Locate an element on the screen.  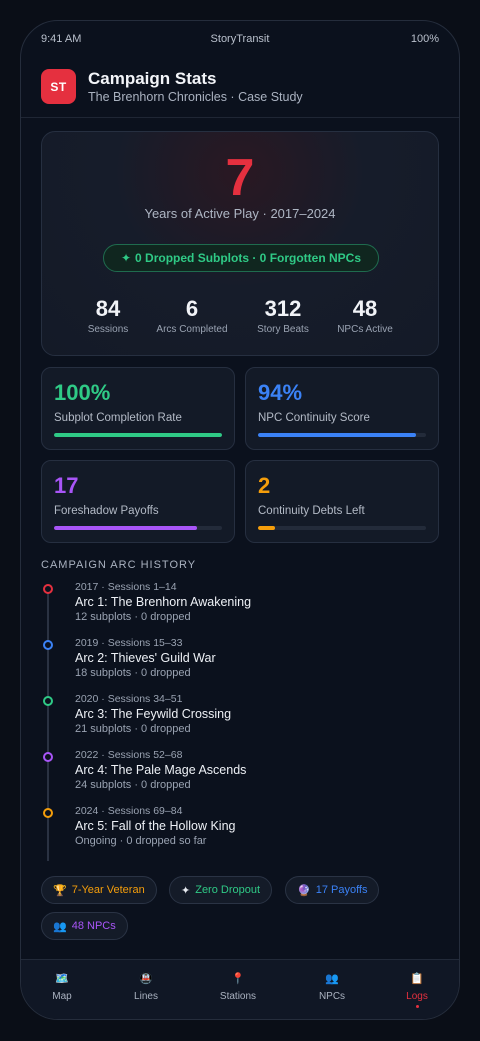
badge-label: Zero Dropout is located at coordinates (228, 890).